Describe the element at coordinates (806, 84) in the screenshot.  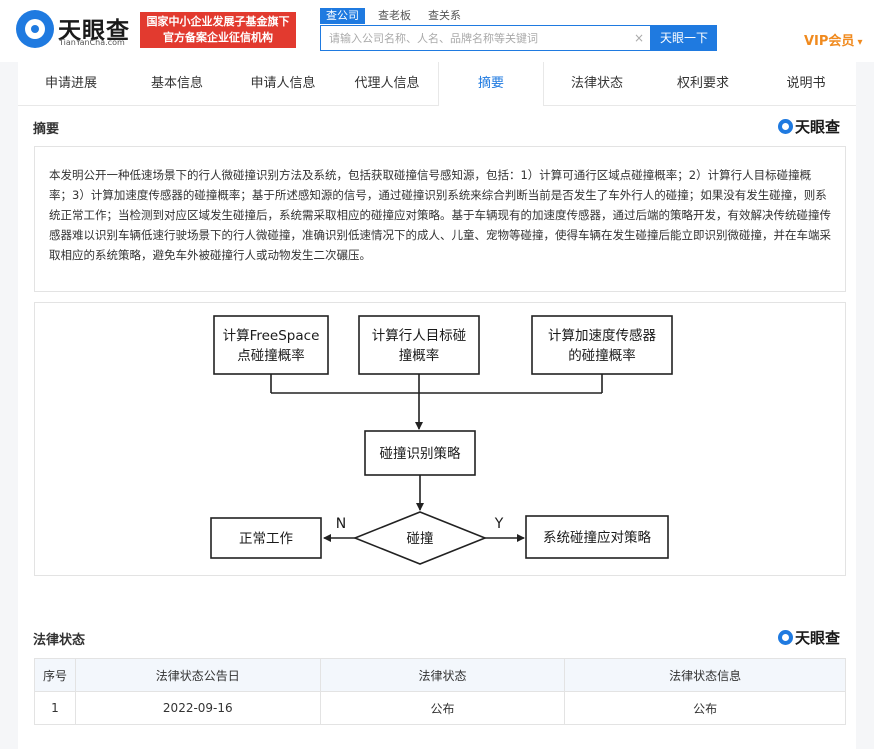
I see `tab-specification: 说明书` at that location.